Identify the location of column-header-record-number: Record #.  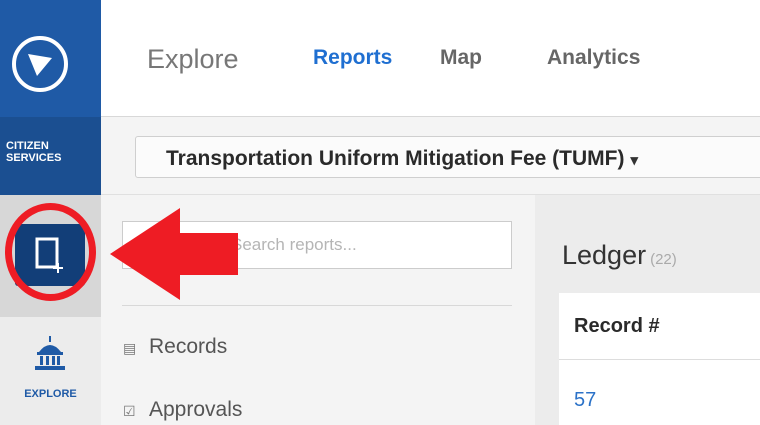
(617, 326).